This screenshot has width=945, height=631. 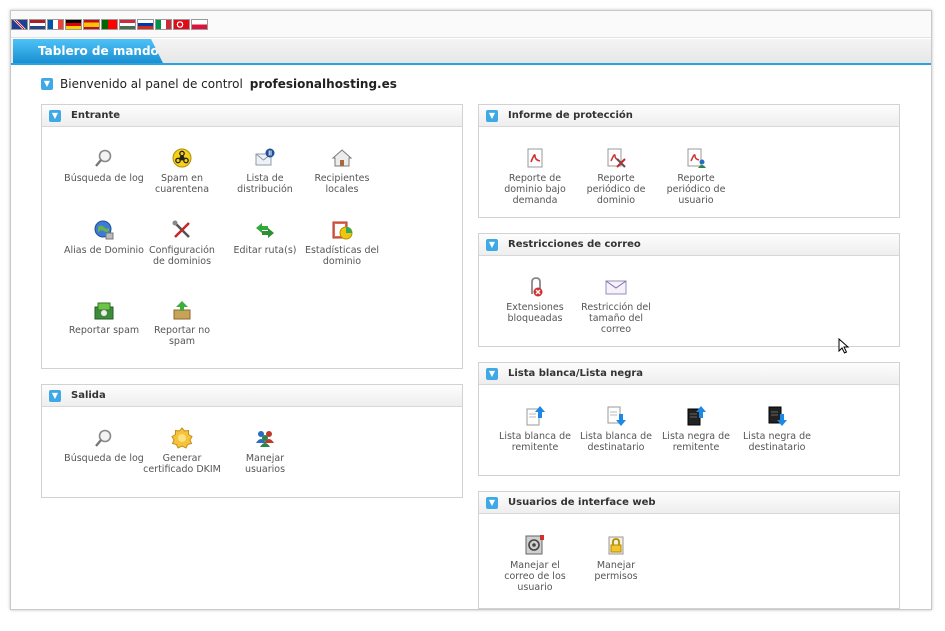 I want to click on log-search-link: Búsqueda de log, so click(x=104, y=165).